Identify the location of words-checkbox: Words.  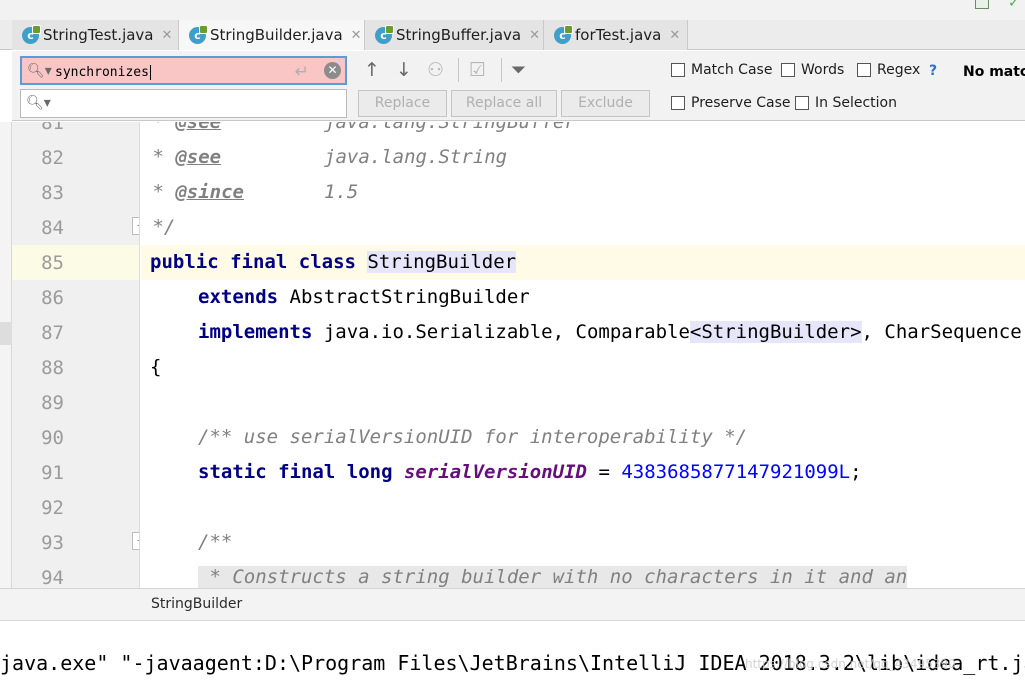
(812, 70).